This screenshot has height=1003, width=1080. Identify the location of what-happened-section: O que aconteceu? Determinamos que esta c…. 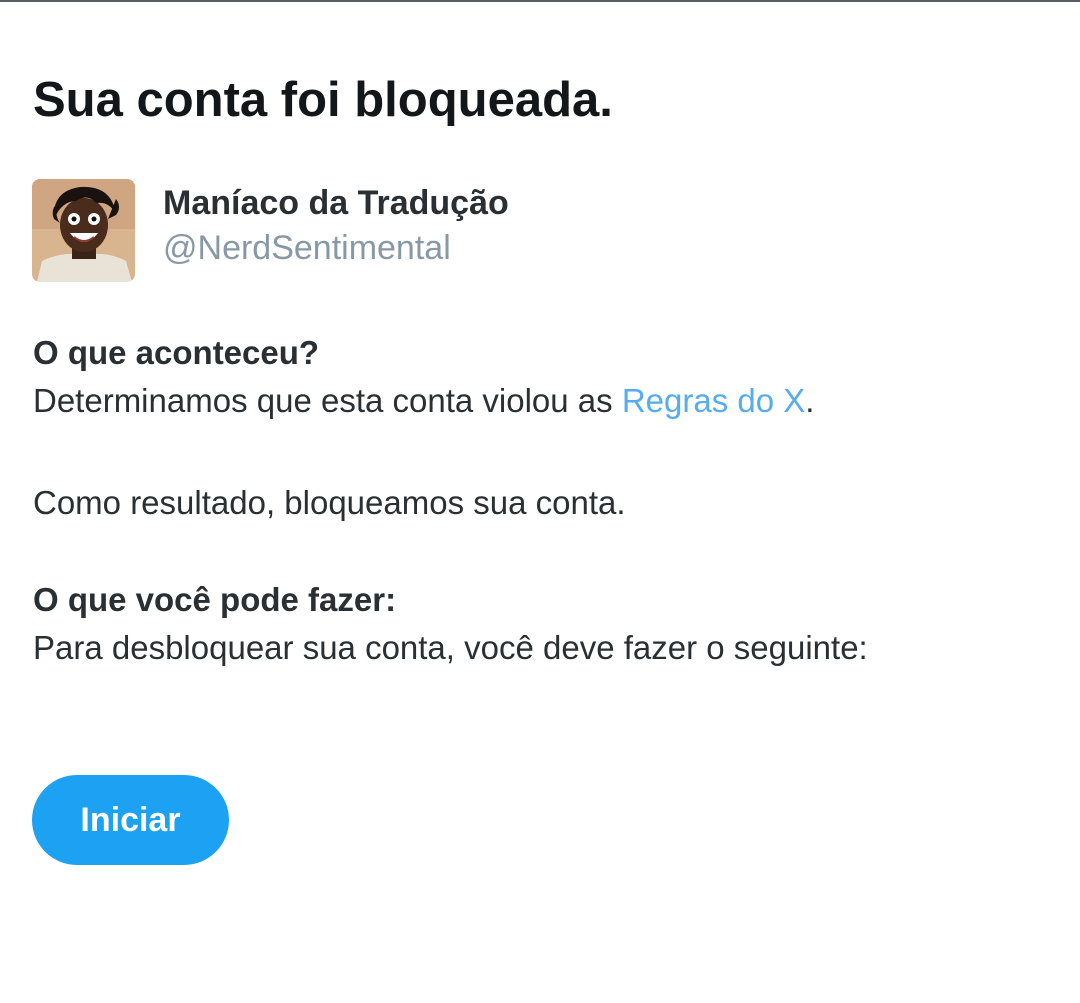
(423, 377).